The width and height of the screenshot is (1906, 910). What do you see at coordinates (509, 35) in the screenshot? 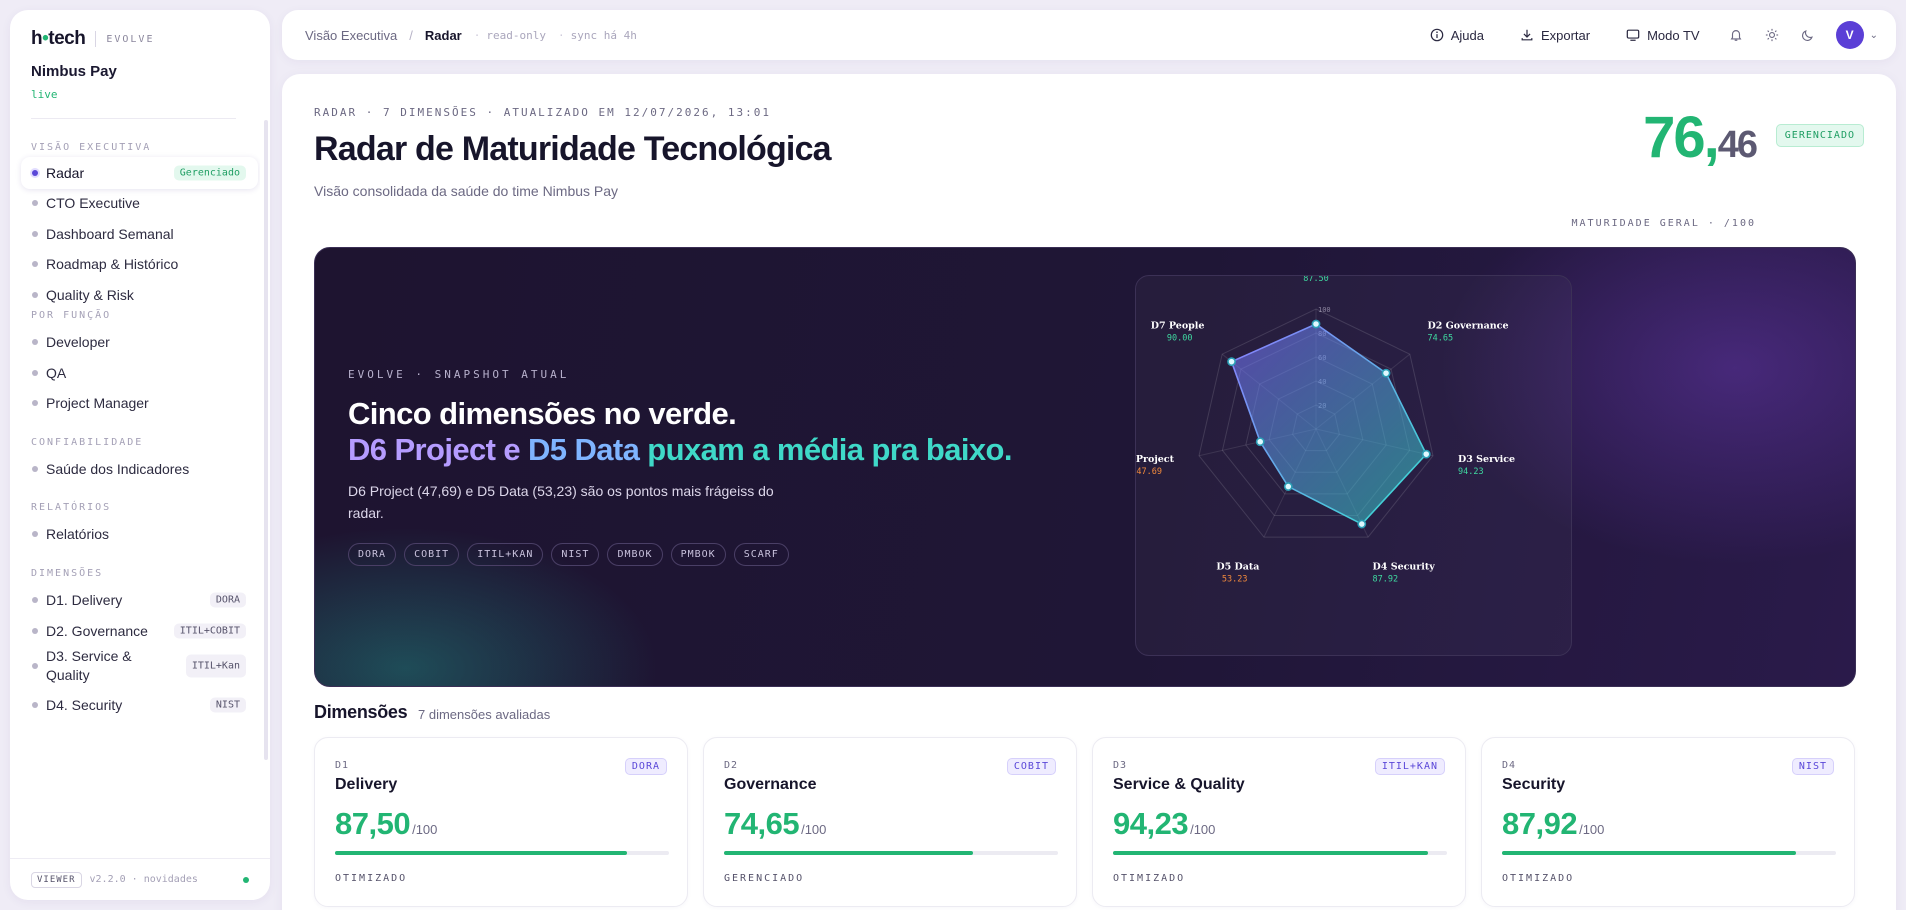
I see `readonly-indicator: · read-only` at bounding box center [509, 35].